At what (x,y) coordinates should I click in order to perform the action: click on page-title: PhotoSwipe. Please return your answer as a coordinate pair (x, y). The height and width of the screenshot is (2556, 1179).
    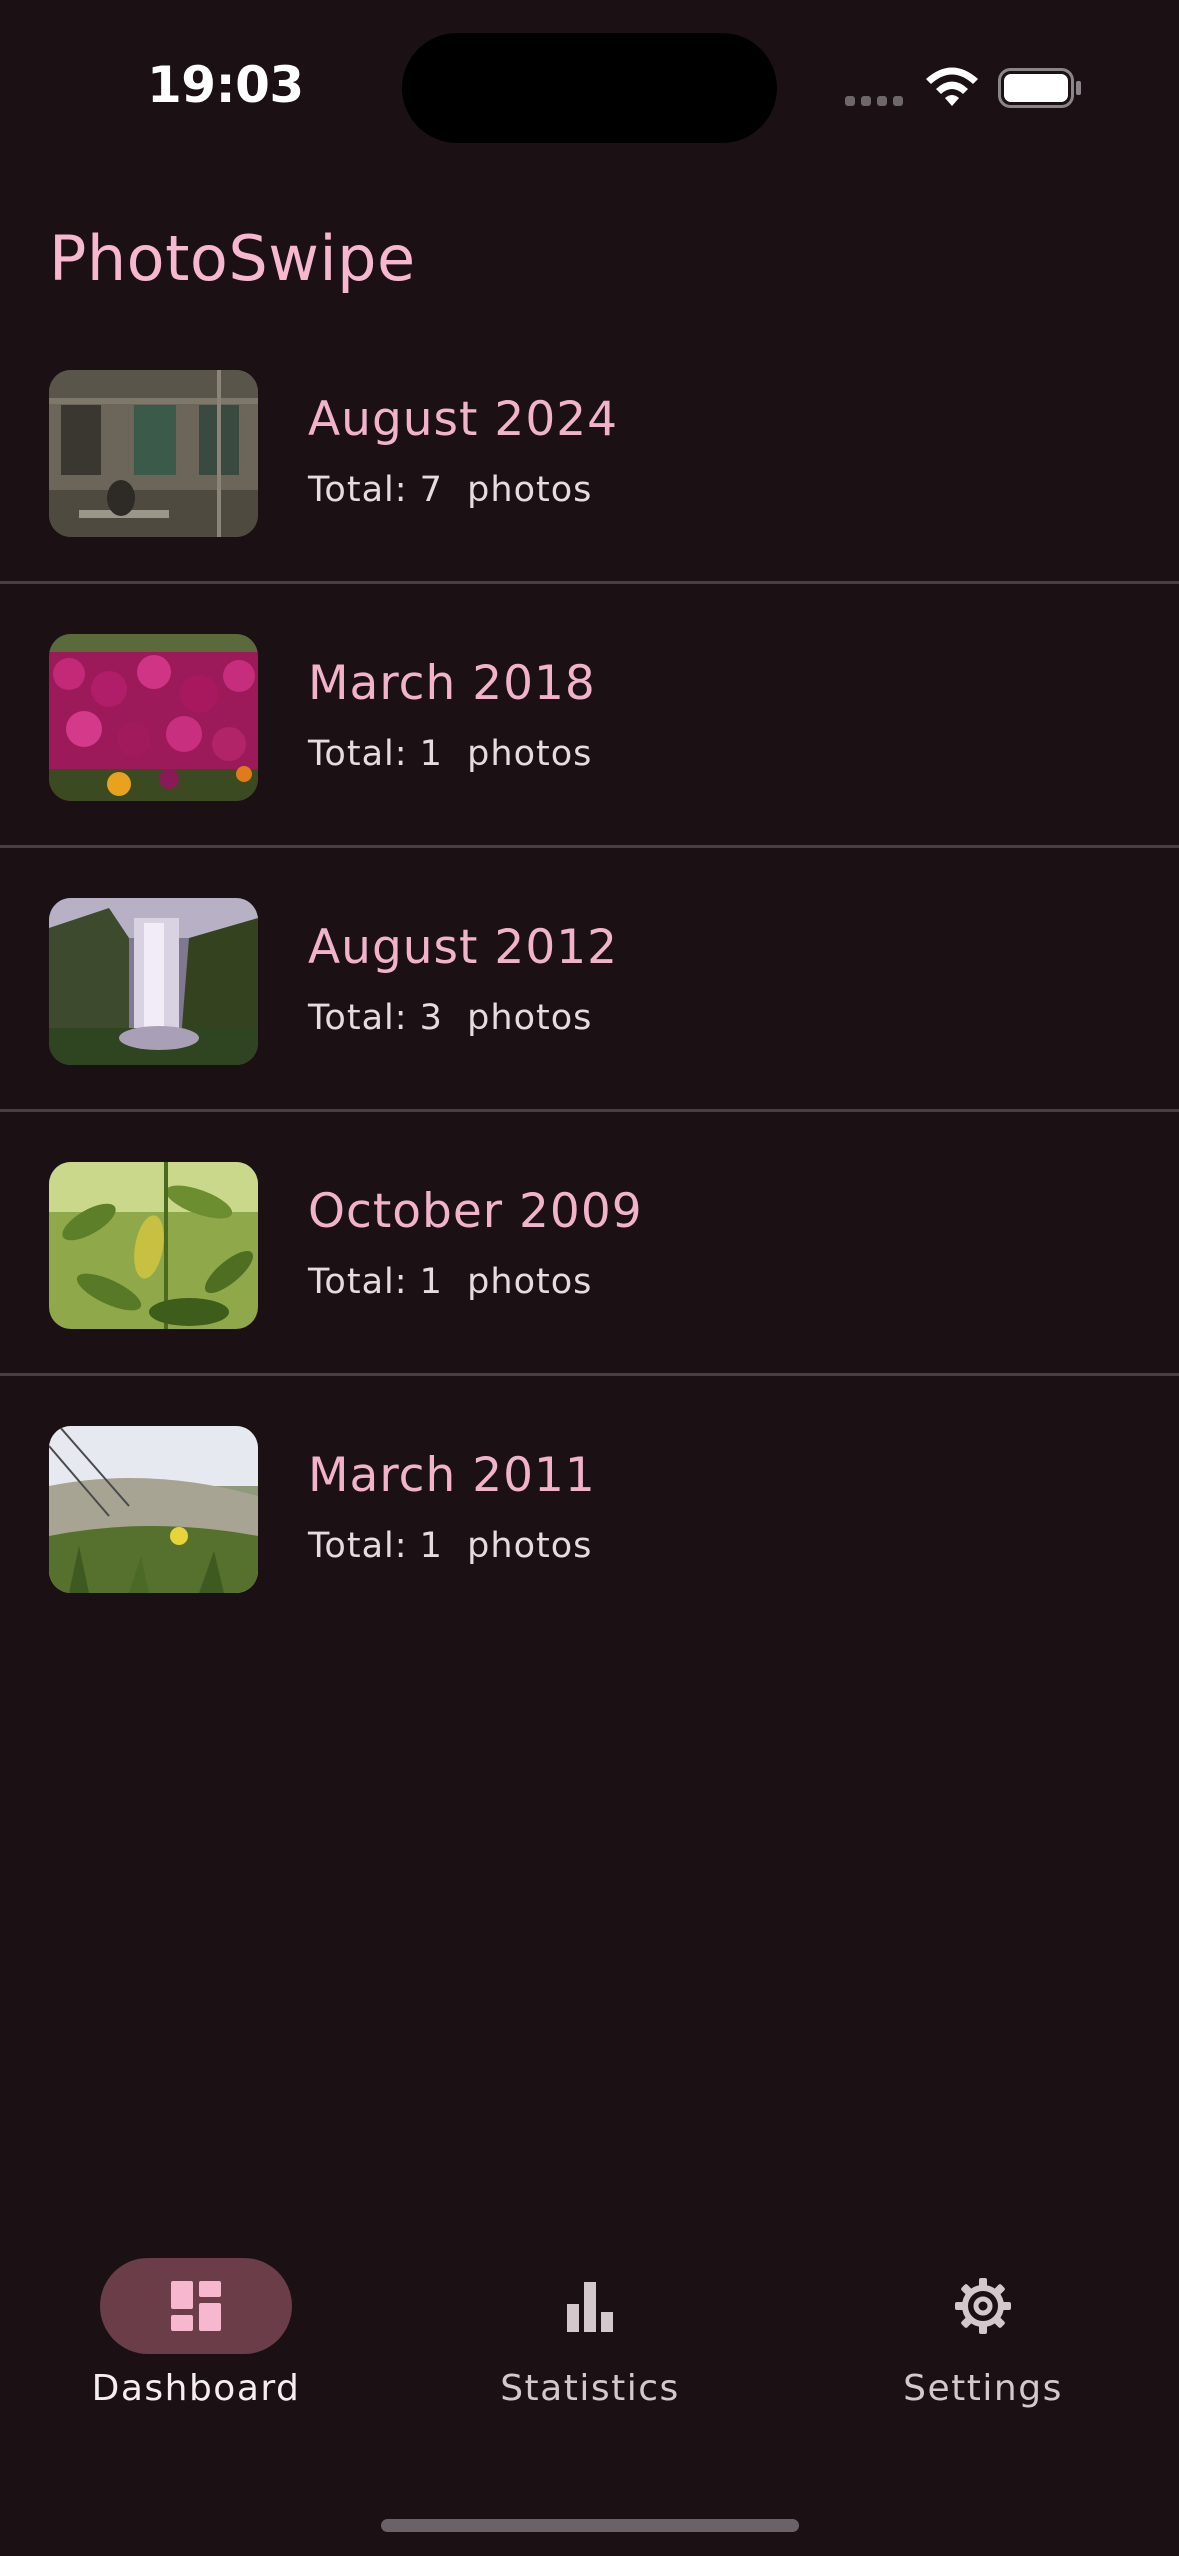
    Looking at the image, I should click on (232, 258).